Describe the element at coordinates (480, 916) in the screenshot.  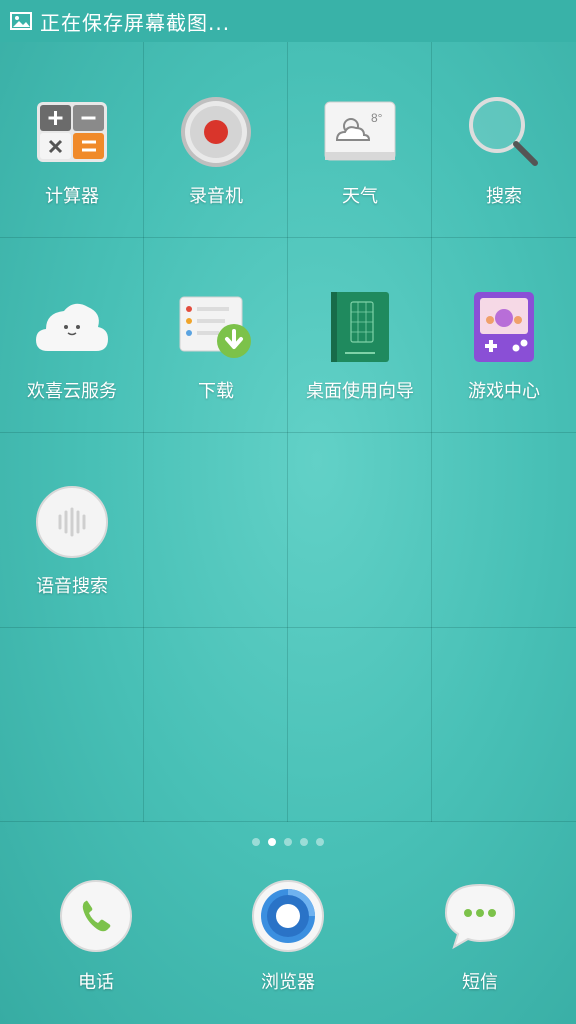
I see `message-icon` at that location.